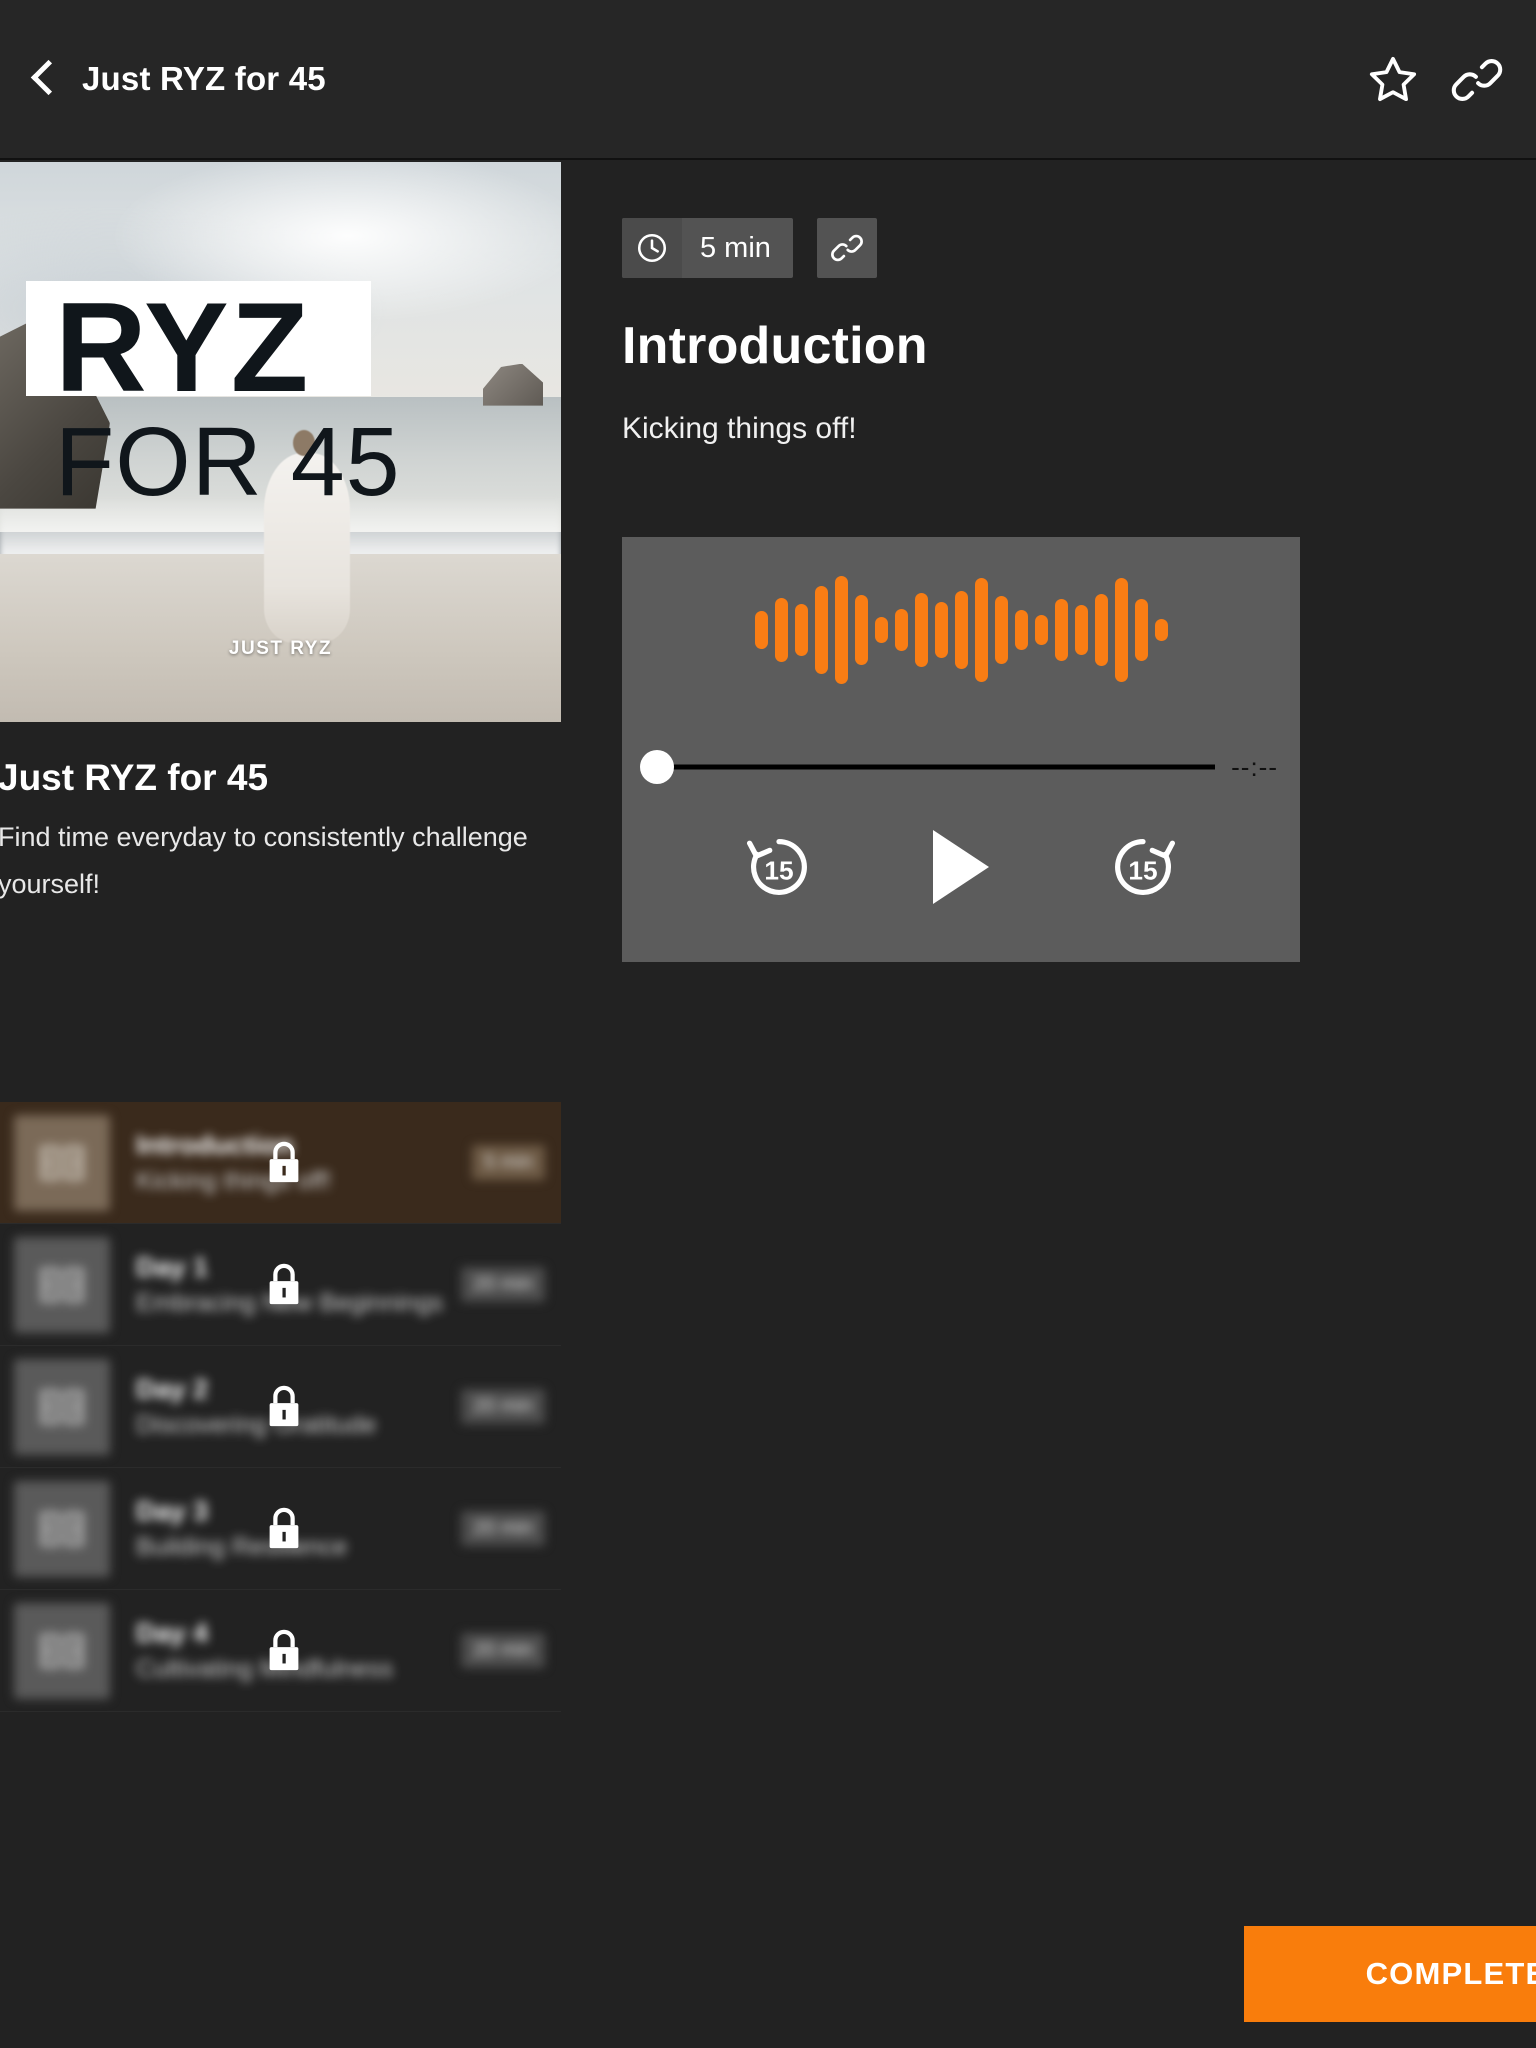 This screenshot has width=1536, height=2048. I want to click on audio-progress-slider, so click(928, 767).